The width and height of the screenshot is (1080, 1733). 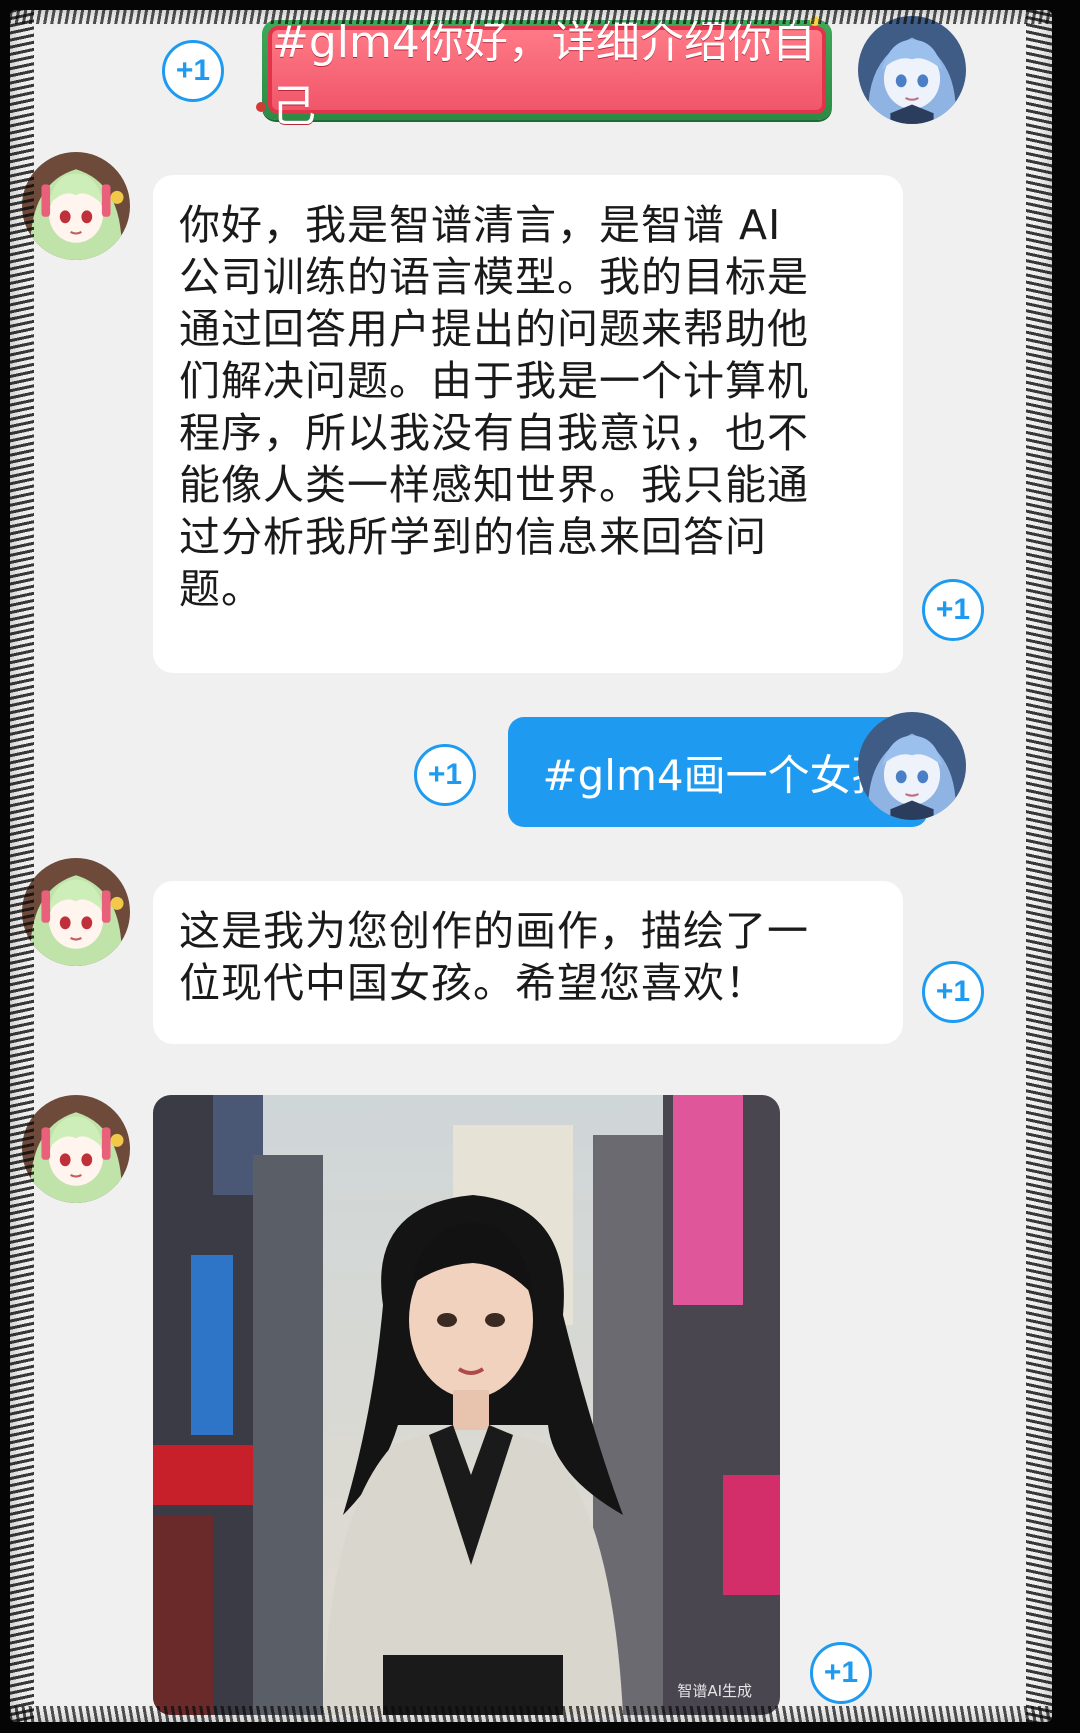 I want to click on bot-message-bubble: 这是我为您创作的画作，描绘了一 位现代中国女孩。希望您喜欢！, so click(x=528, y=962).